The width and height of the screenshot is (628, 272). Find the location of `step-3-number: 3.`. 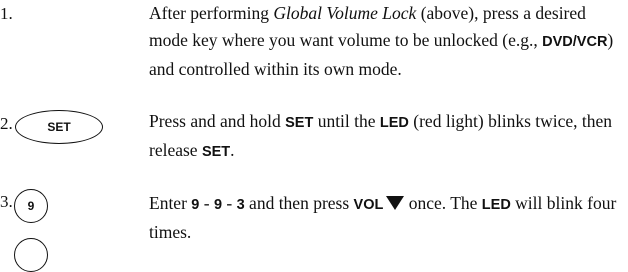

step-3-number: 3. is located at coordinates (6, 201).